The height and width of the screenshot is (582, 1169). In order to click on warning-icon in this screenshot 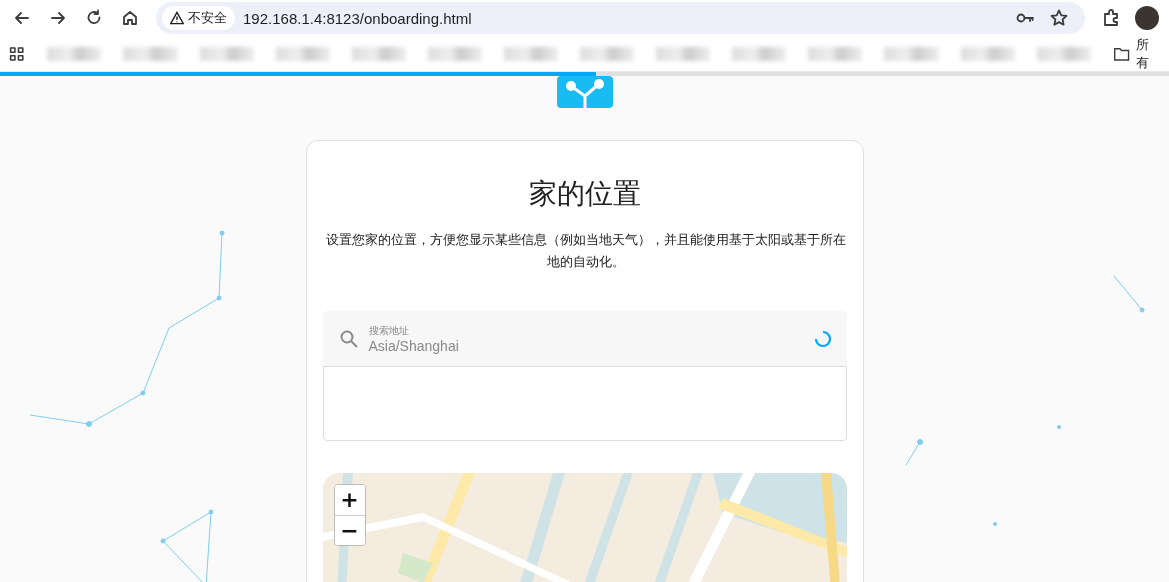, I will do `click(177, 18)`.